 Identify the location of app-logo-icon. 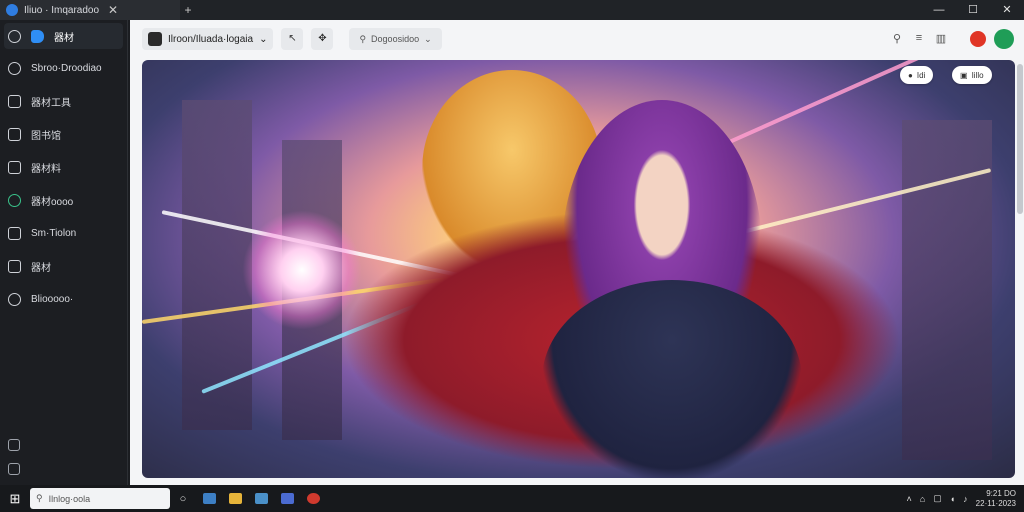
(12, 10).